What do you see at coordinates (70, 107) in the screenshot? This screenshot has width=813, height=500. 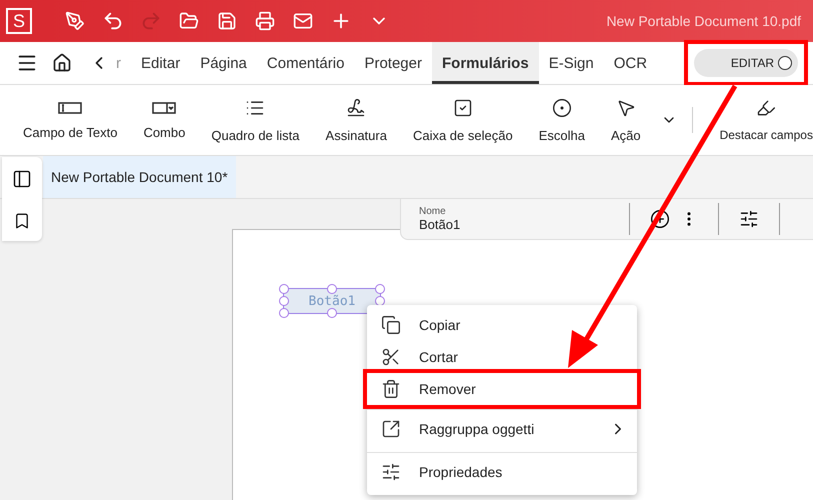 I see `text-field-icon` at bounding box center [70, 107].